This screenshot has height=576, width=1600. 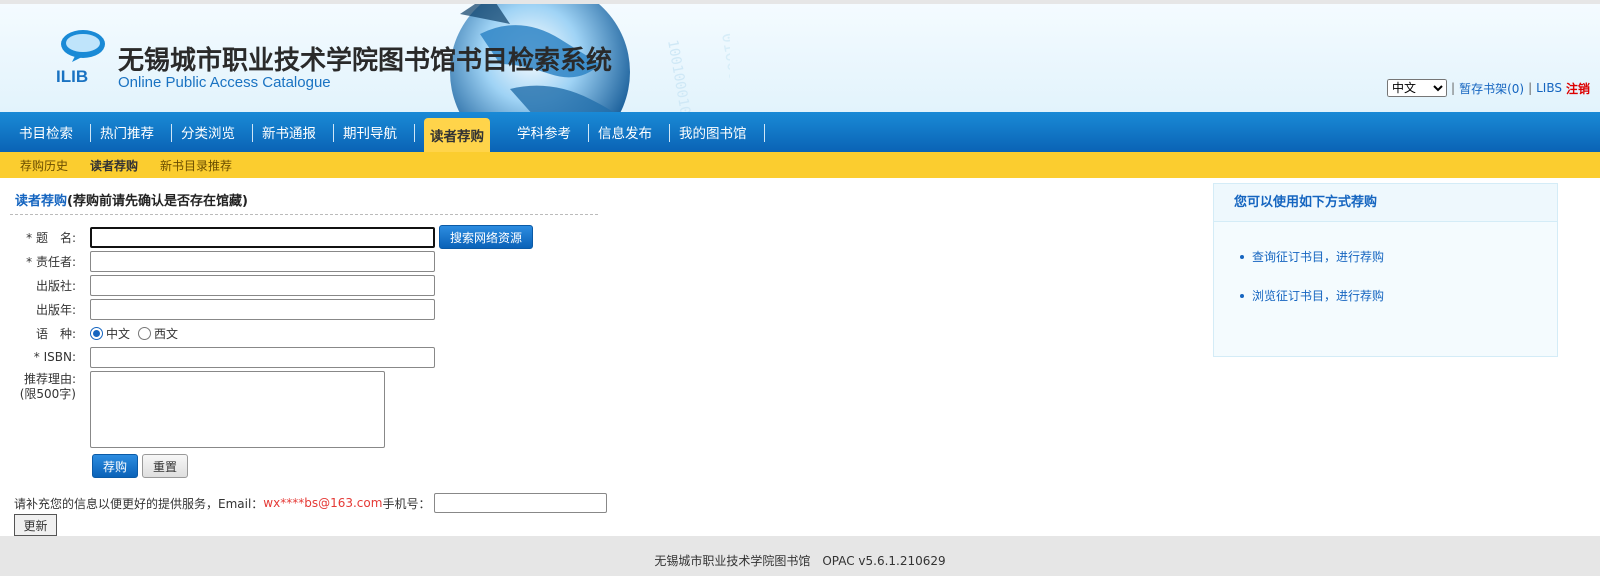 What do you see at coordinates (724, 61) in the screenshot?
I see `svg-text: 010001` at bounding box center [724, 61].